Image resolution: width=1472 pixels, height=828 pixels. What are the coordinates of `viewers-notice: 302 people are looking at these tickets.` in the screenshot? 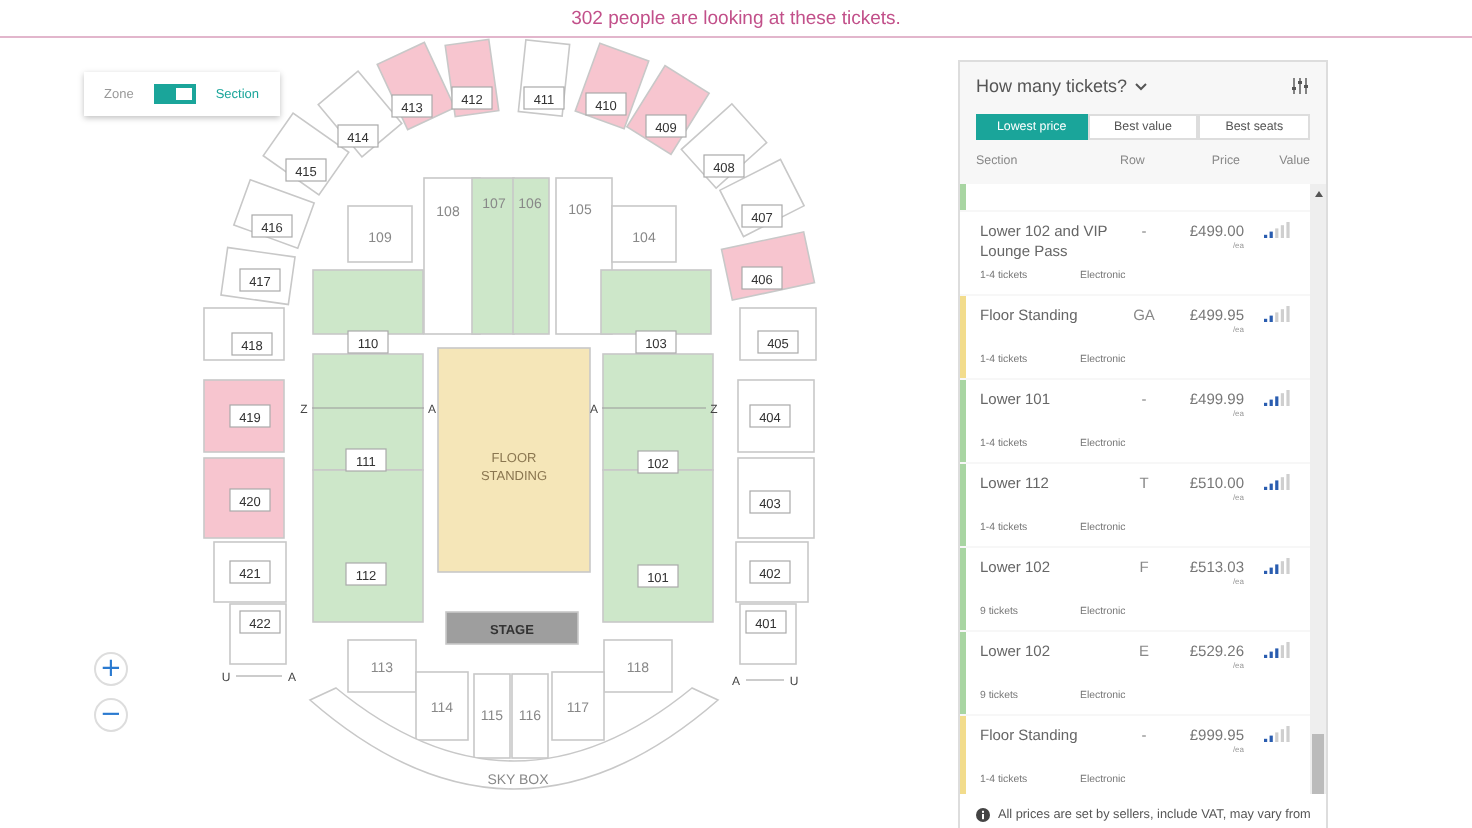 It's located at (736, 18).